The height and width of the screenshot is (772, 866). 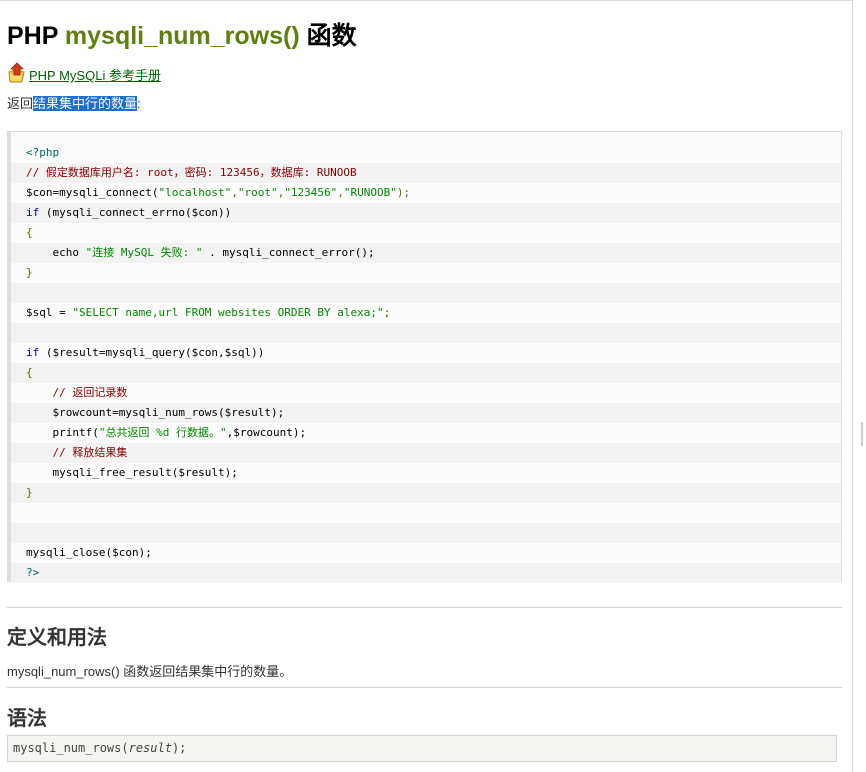 I want to click on syntax-code-suffix: );, so click(x=179, y=748).